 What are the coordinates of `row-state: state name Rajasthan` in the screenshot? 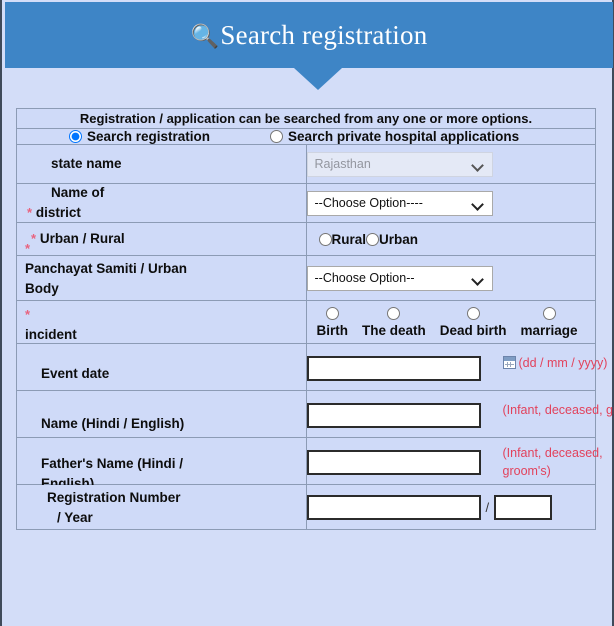 It's located at (306, 164).